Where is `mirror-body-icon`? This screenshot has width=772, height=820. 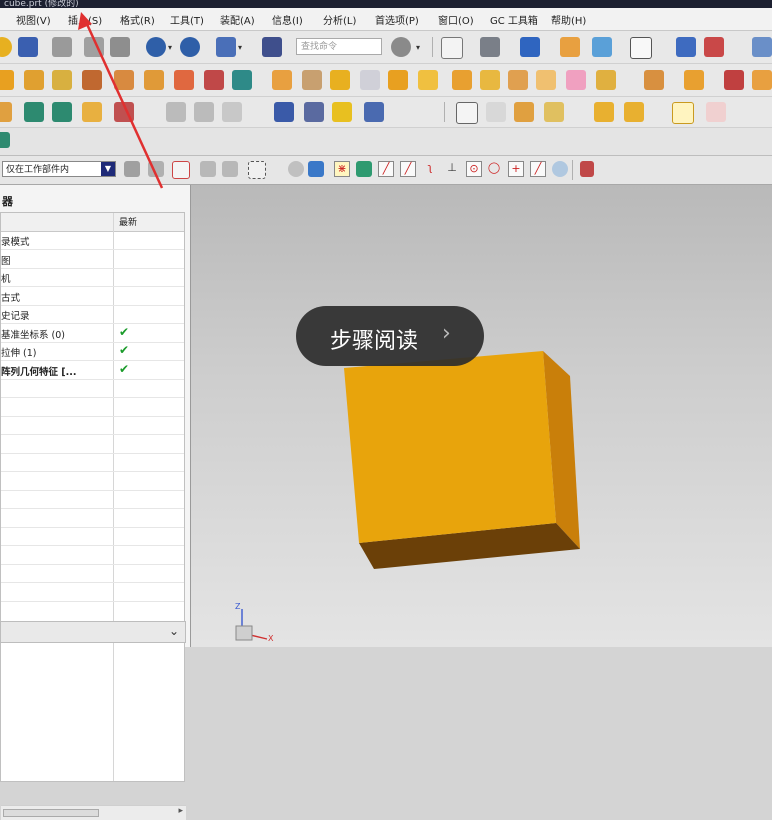
mirror-body-icon is located at coordinates (654, 80).